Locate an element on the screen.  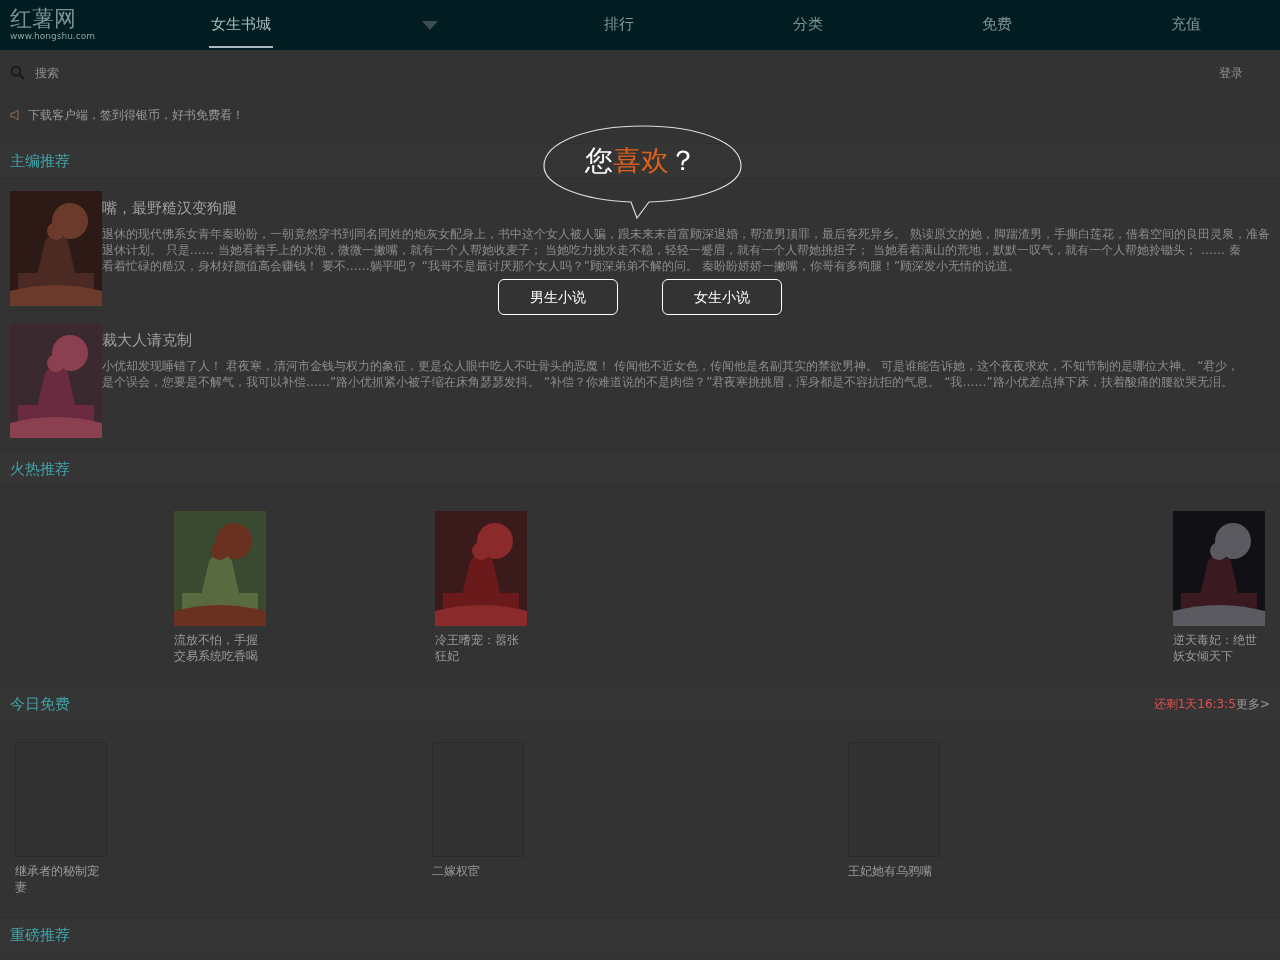
speaker-icon is located at coordinates (15, 115).